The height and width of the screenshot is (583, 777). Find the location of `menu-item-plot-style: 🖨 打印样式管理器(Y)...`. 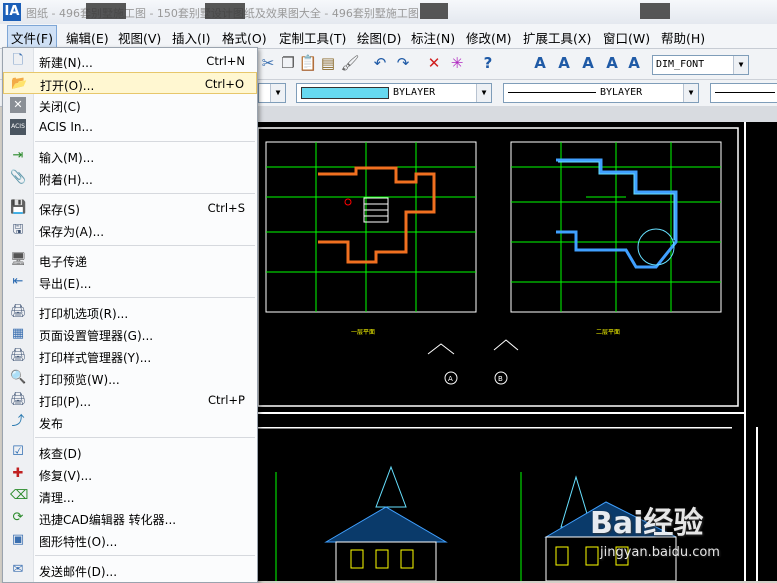

menu-item-plot-style: 🖨 打印样式管理器(Y)... is located at coordinates (130, 356).